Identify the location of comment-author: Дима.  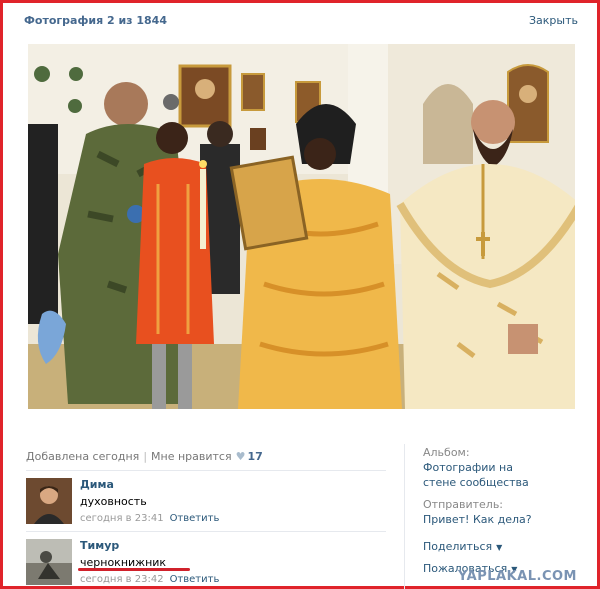
(149, 484).